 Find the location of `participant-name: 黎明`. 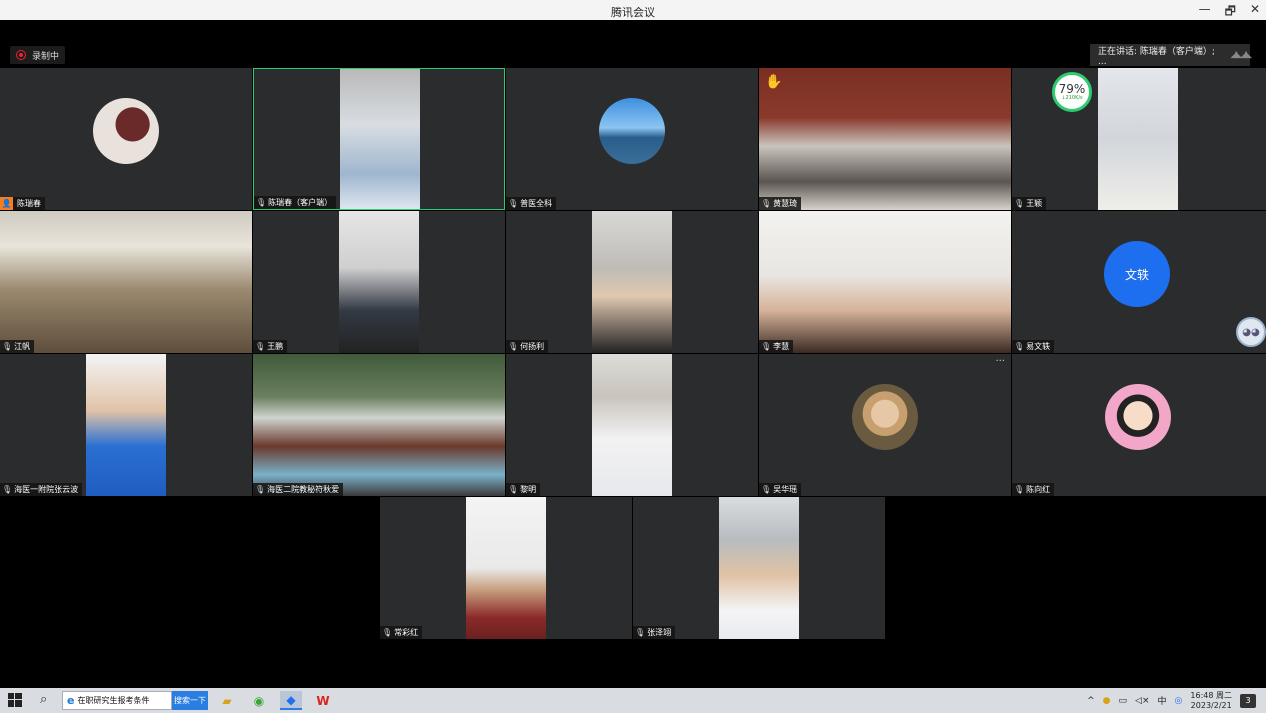

participant-name: 黎明 is located at coordinates (528, 489).